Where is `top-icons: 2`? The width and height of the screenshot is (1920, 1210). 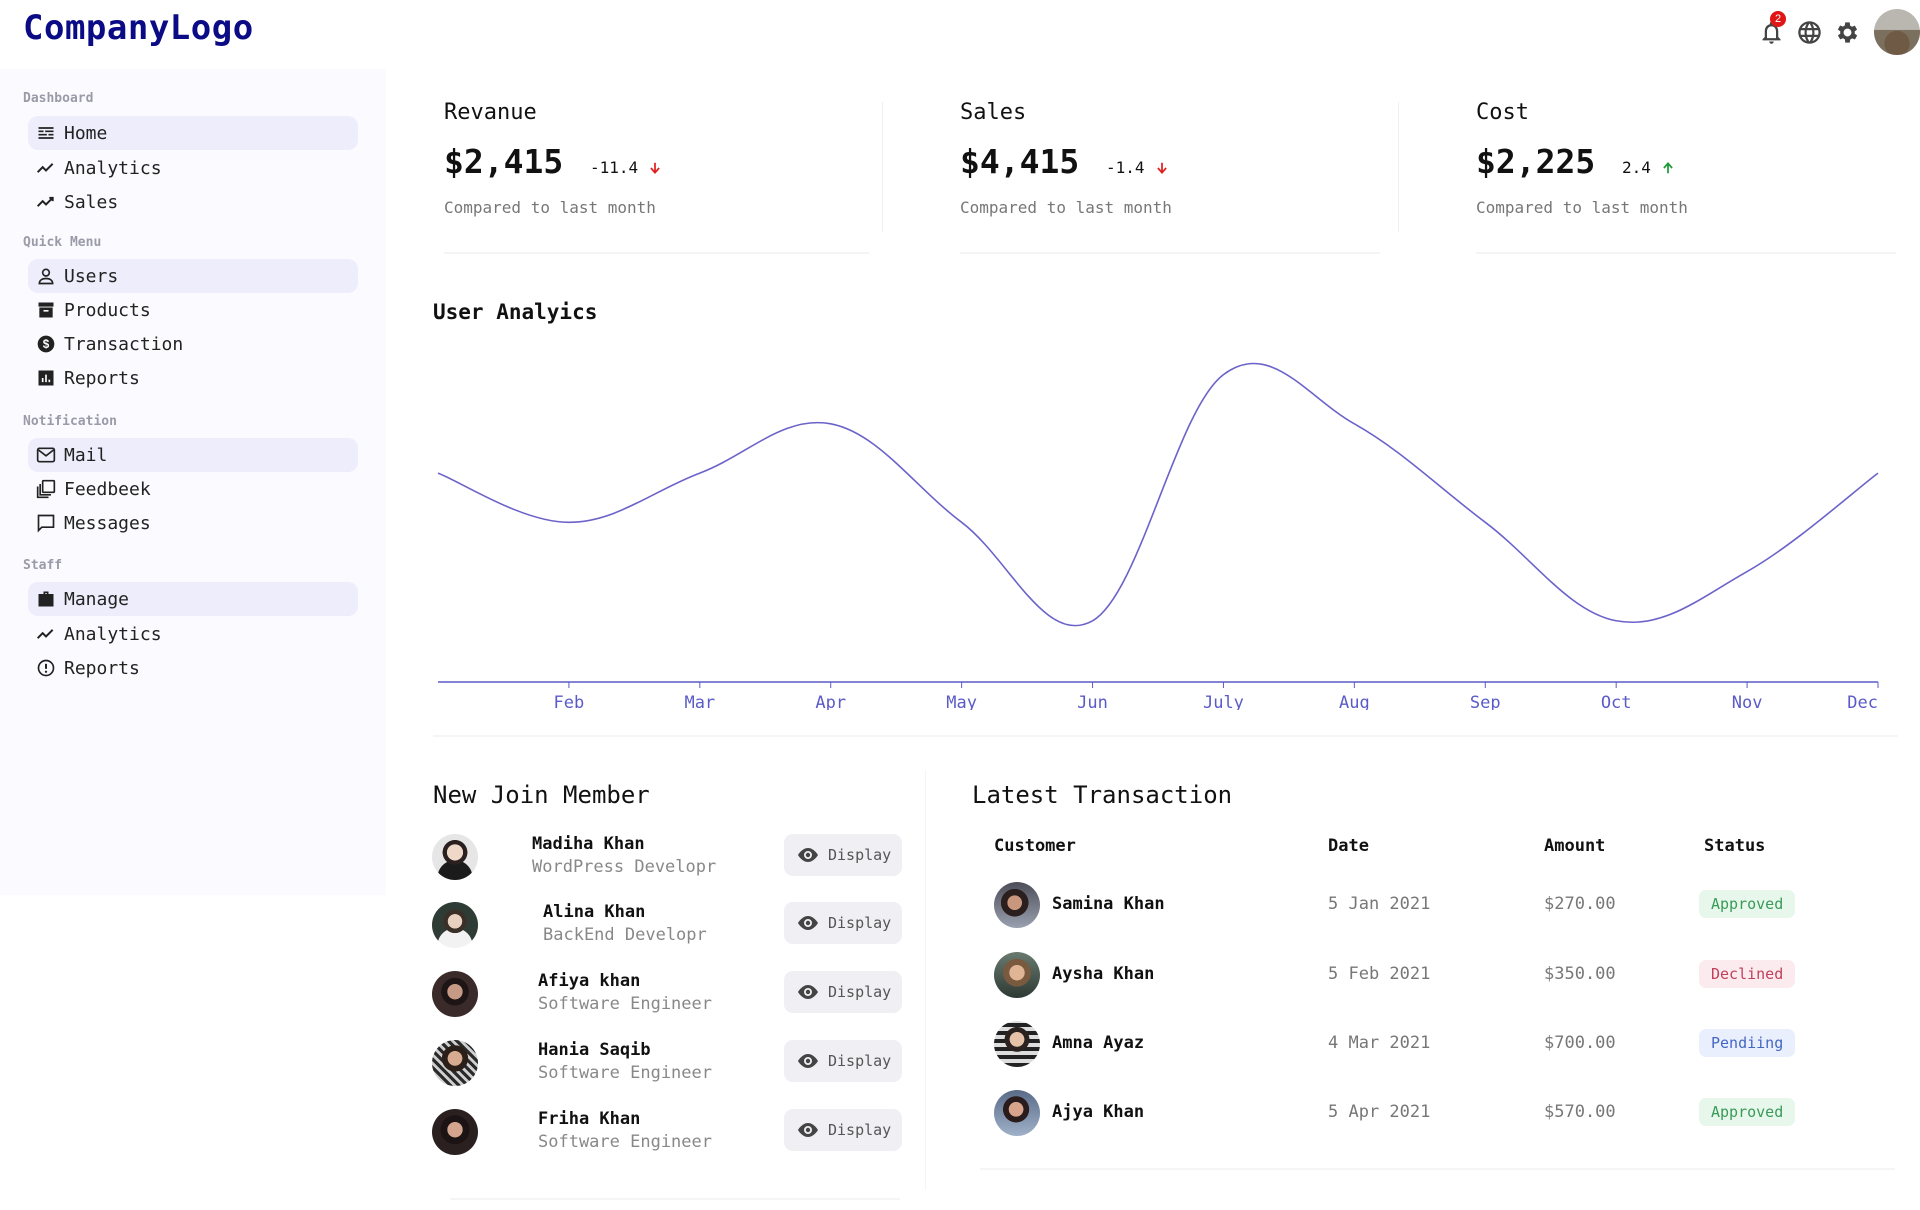
top-icons: 2 is located at coordinates (1836, 32).